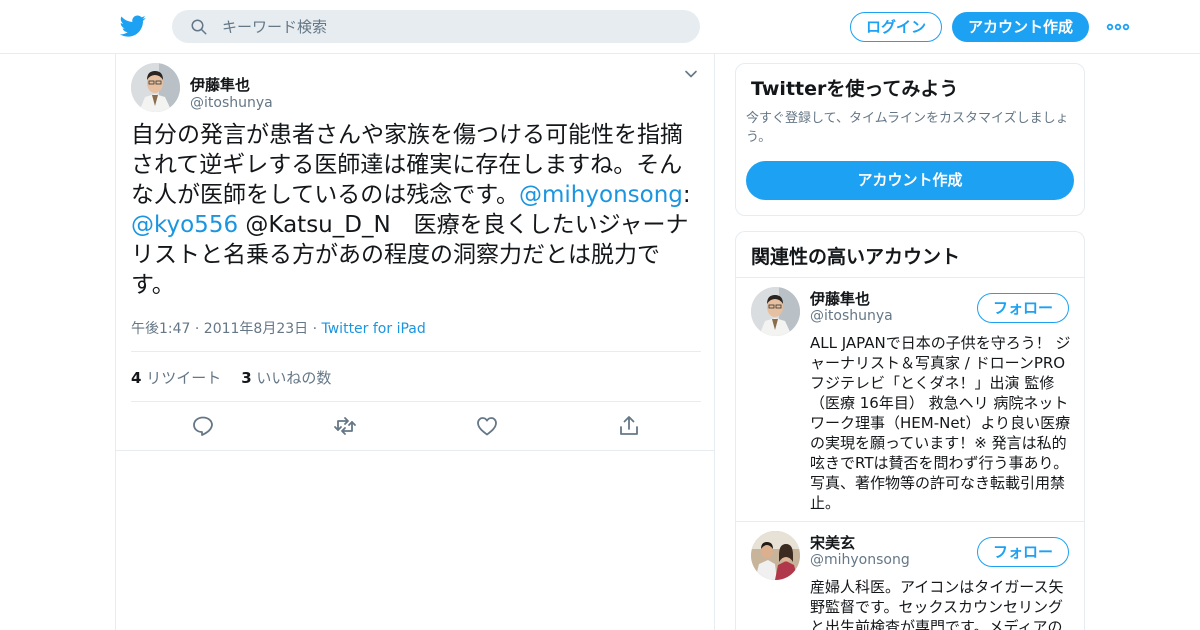 Image resolution: width=1200 pixels, height=630 pixels. Describe the element at coordinates (246, 378) in the screenshot. I see `like-count: 3` at that location.